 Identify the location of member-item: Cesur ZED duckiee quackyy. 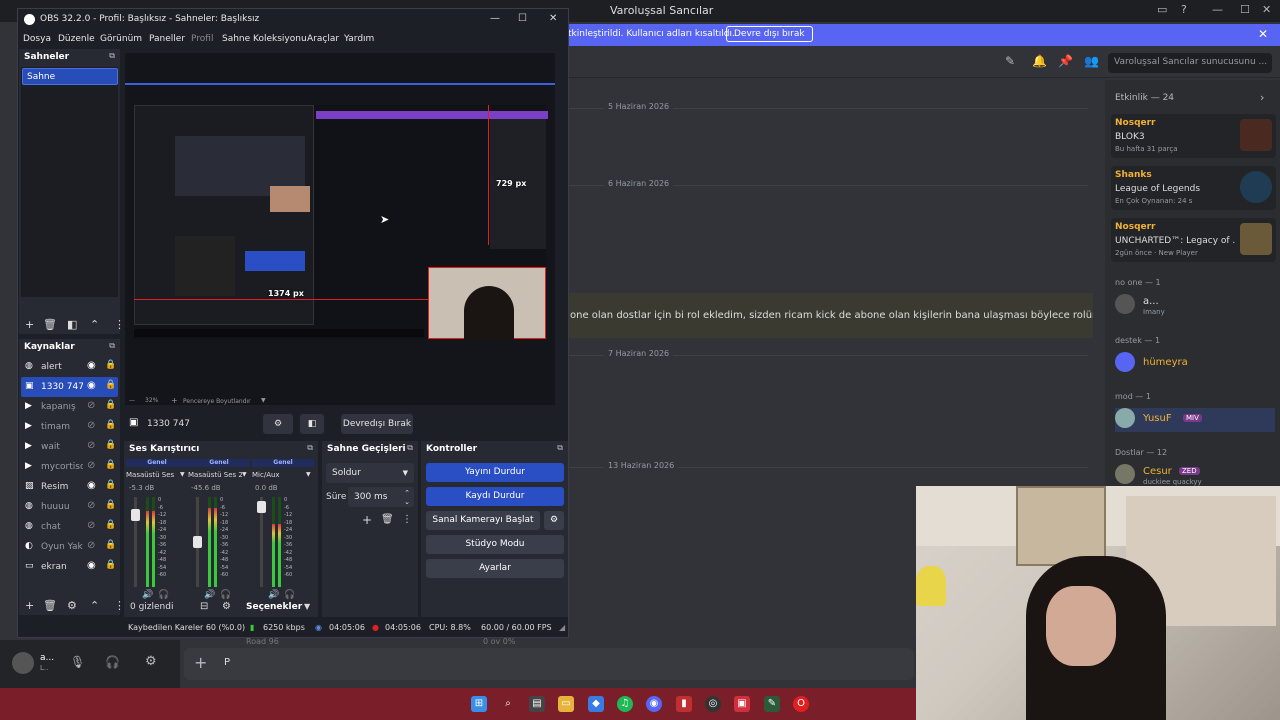
(1195, 476).